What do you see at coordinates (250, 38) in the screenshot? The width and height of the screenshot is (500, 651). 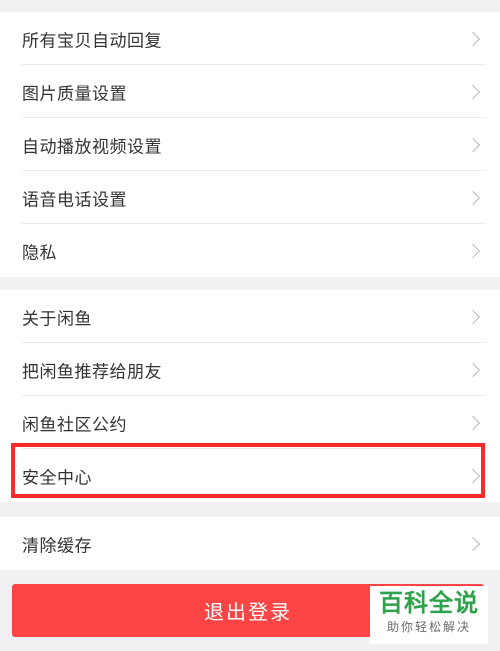 I see `settings-item-auto-reply: 所有宝贝自动回复` at bounding box center [250, 38].